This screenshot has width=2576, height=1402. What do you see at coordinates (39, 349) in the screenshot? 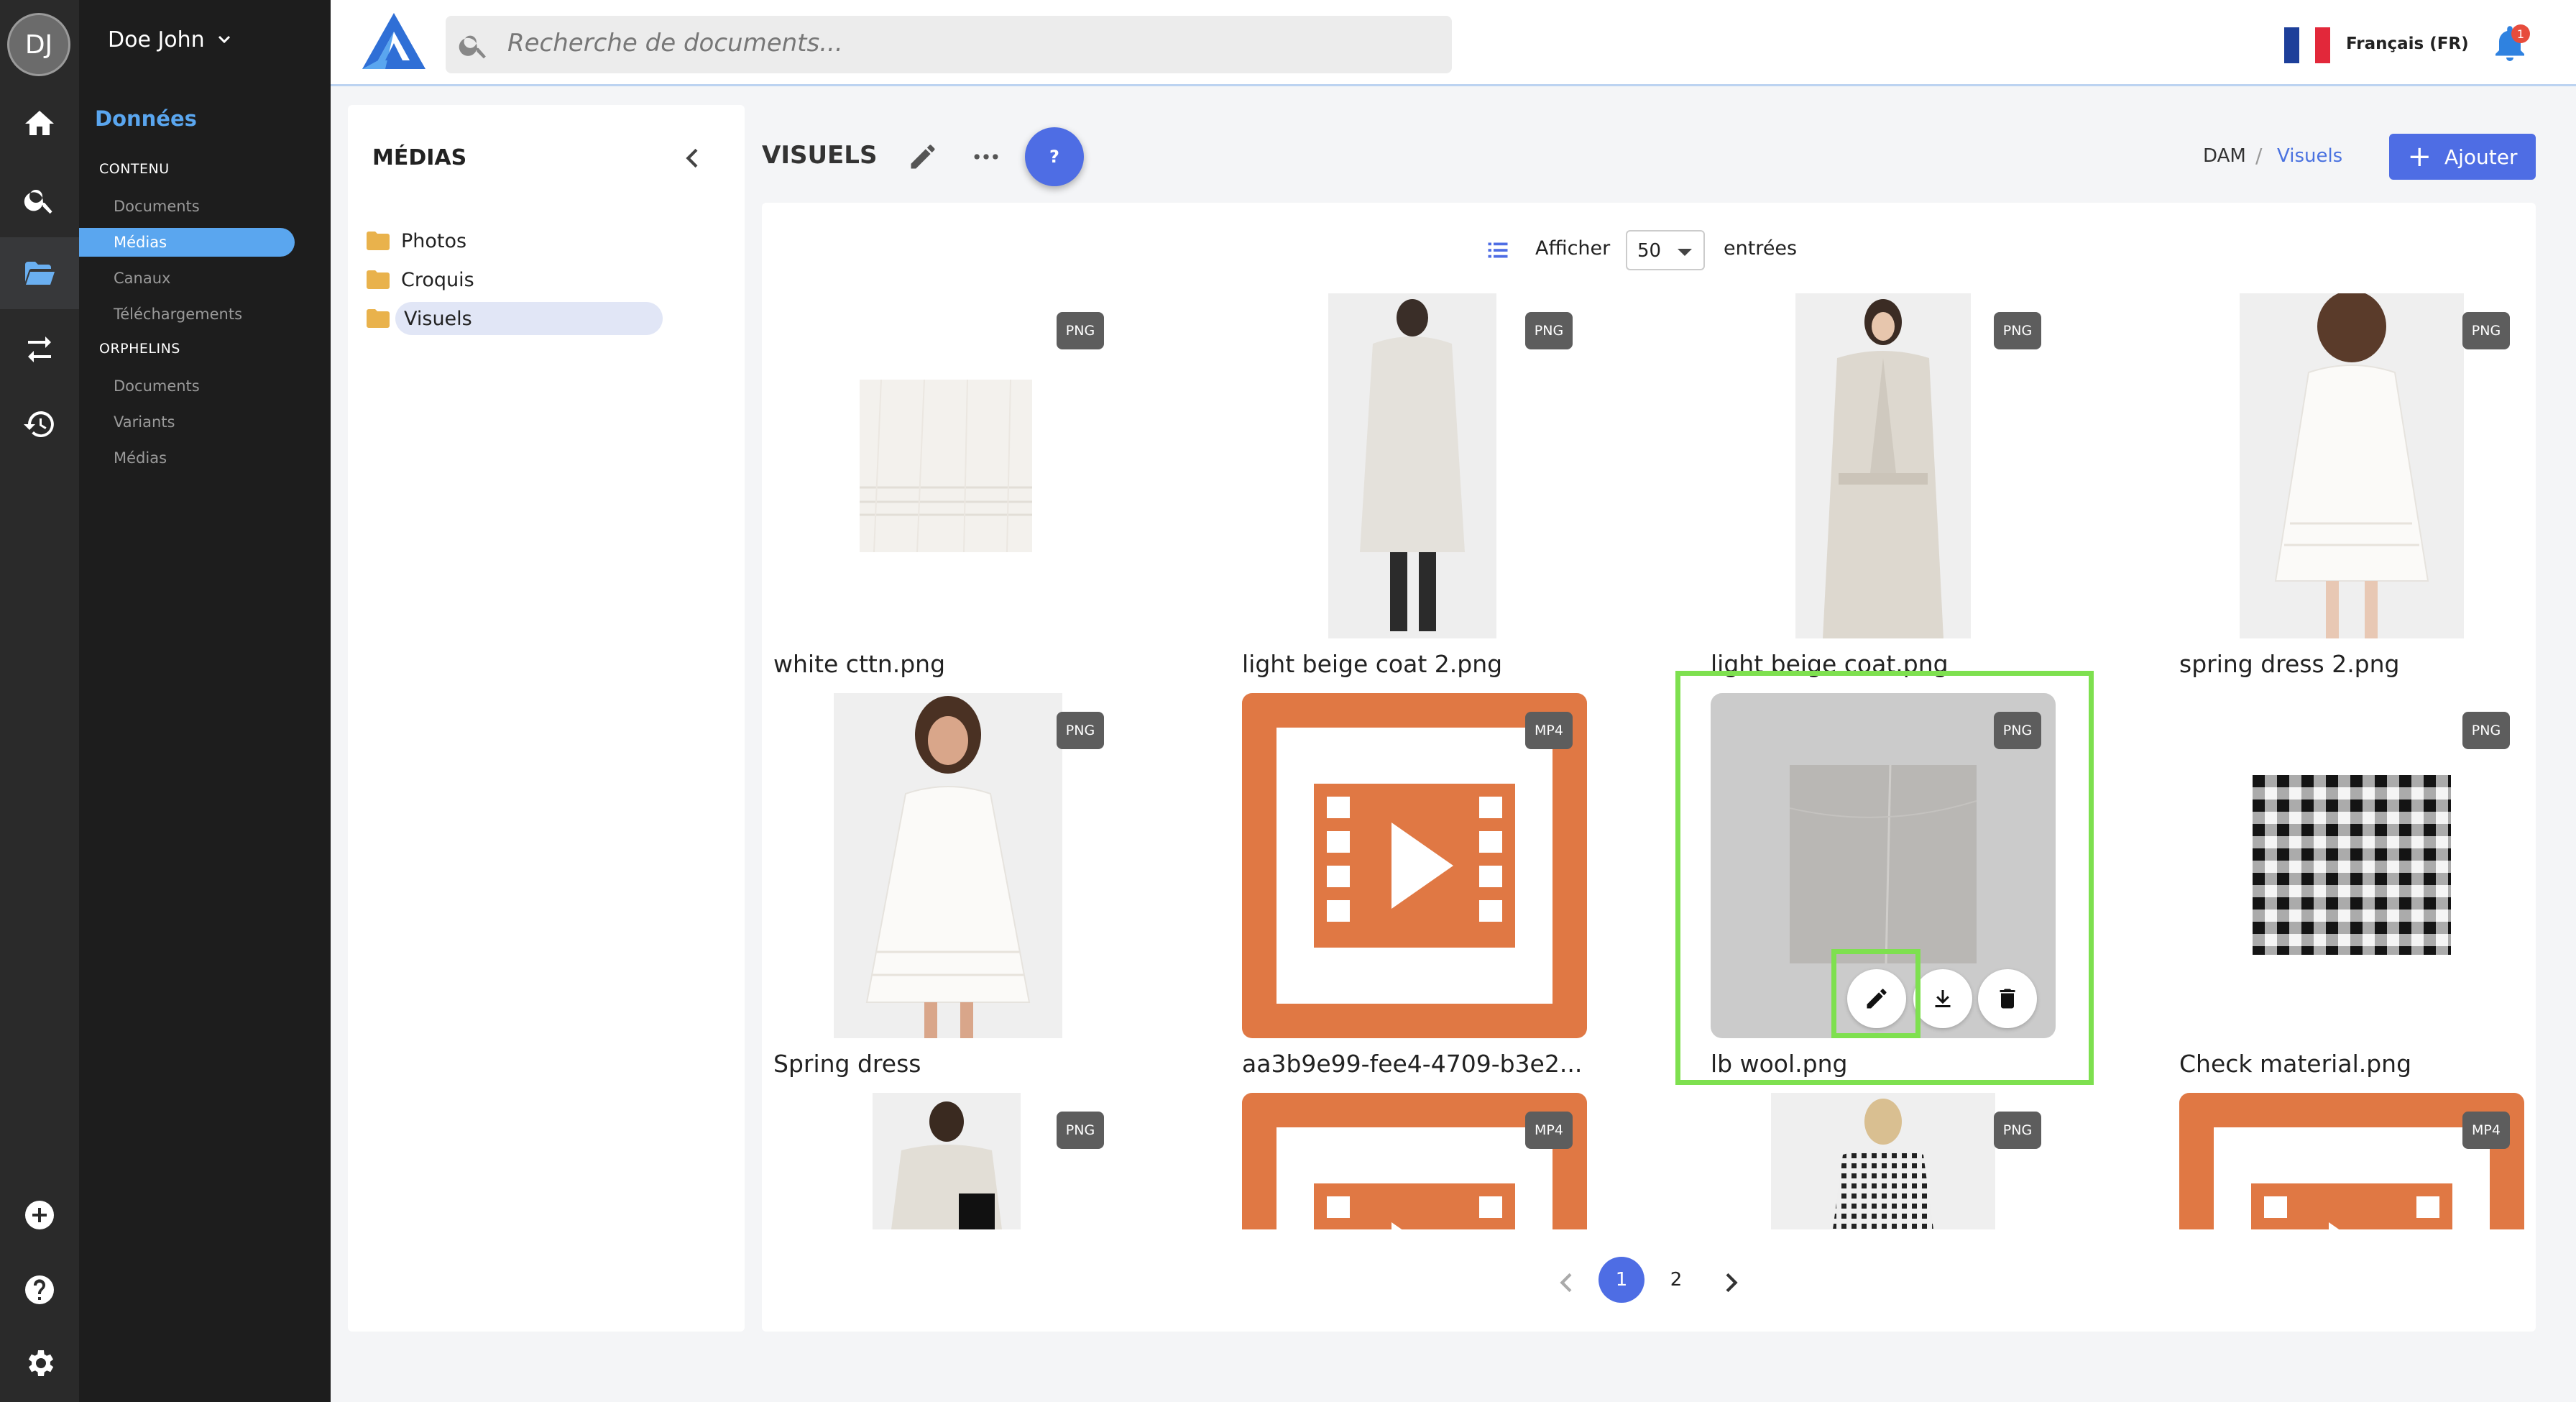
I see `transfer-icon` at bounding box center [39, 349].